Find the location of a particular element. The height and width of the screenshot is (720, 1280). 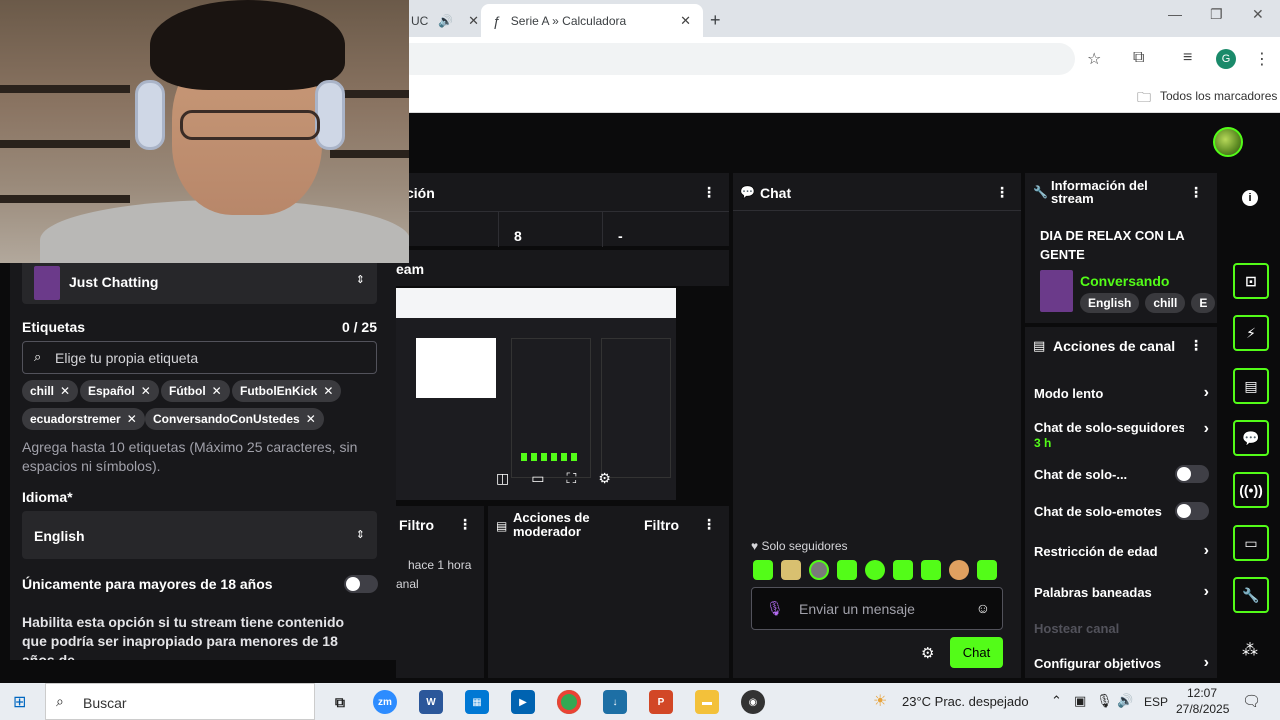

volume-icon: 🔊 is located at coordinates (1125, 701).